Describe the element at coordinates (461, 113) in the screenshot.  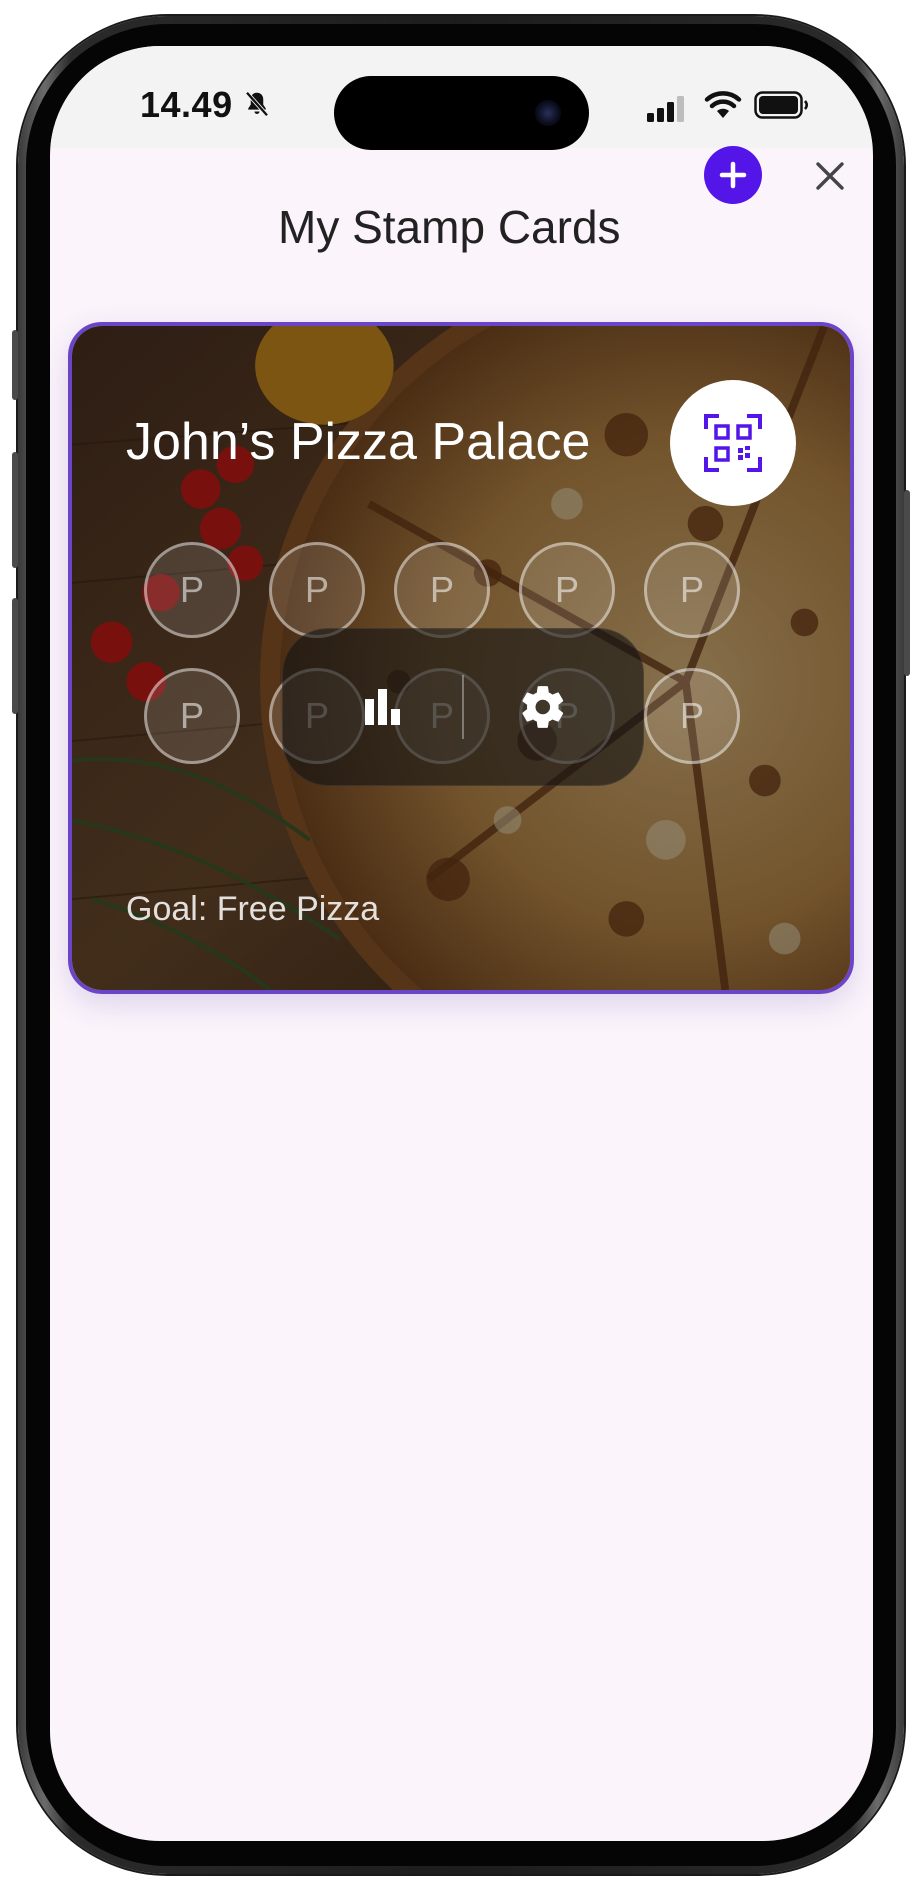
I see `dynamic-island` at that location.